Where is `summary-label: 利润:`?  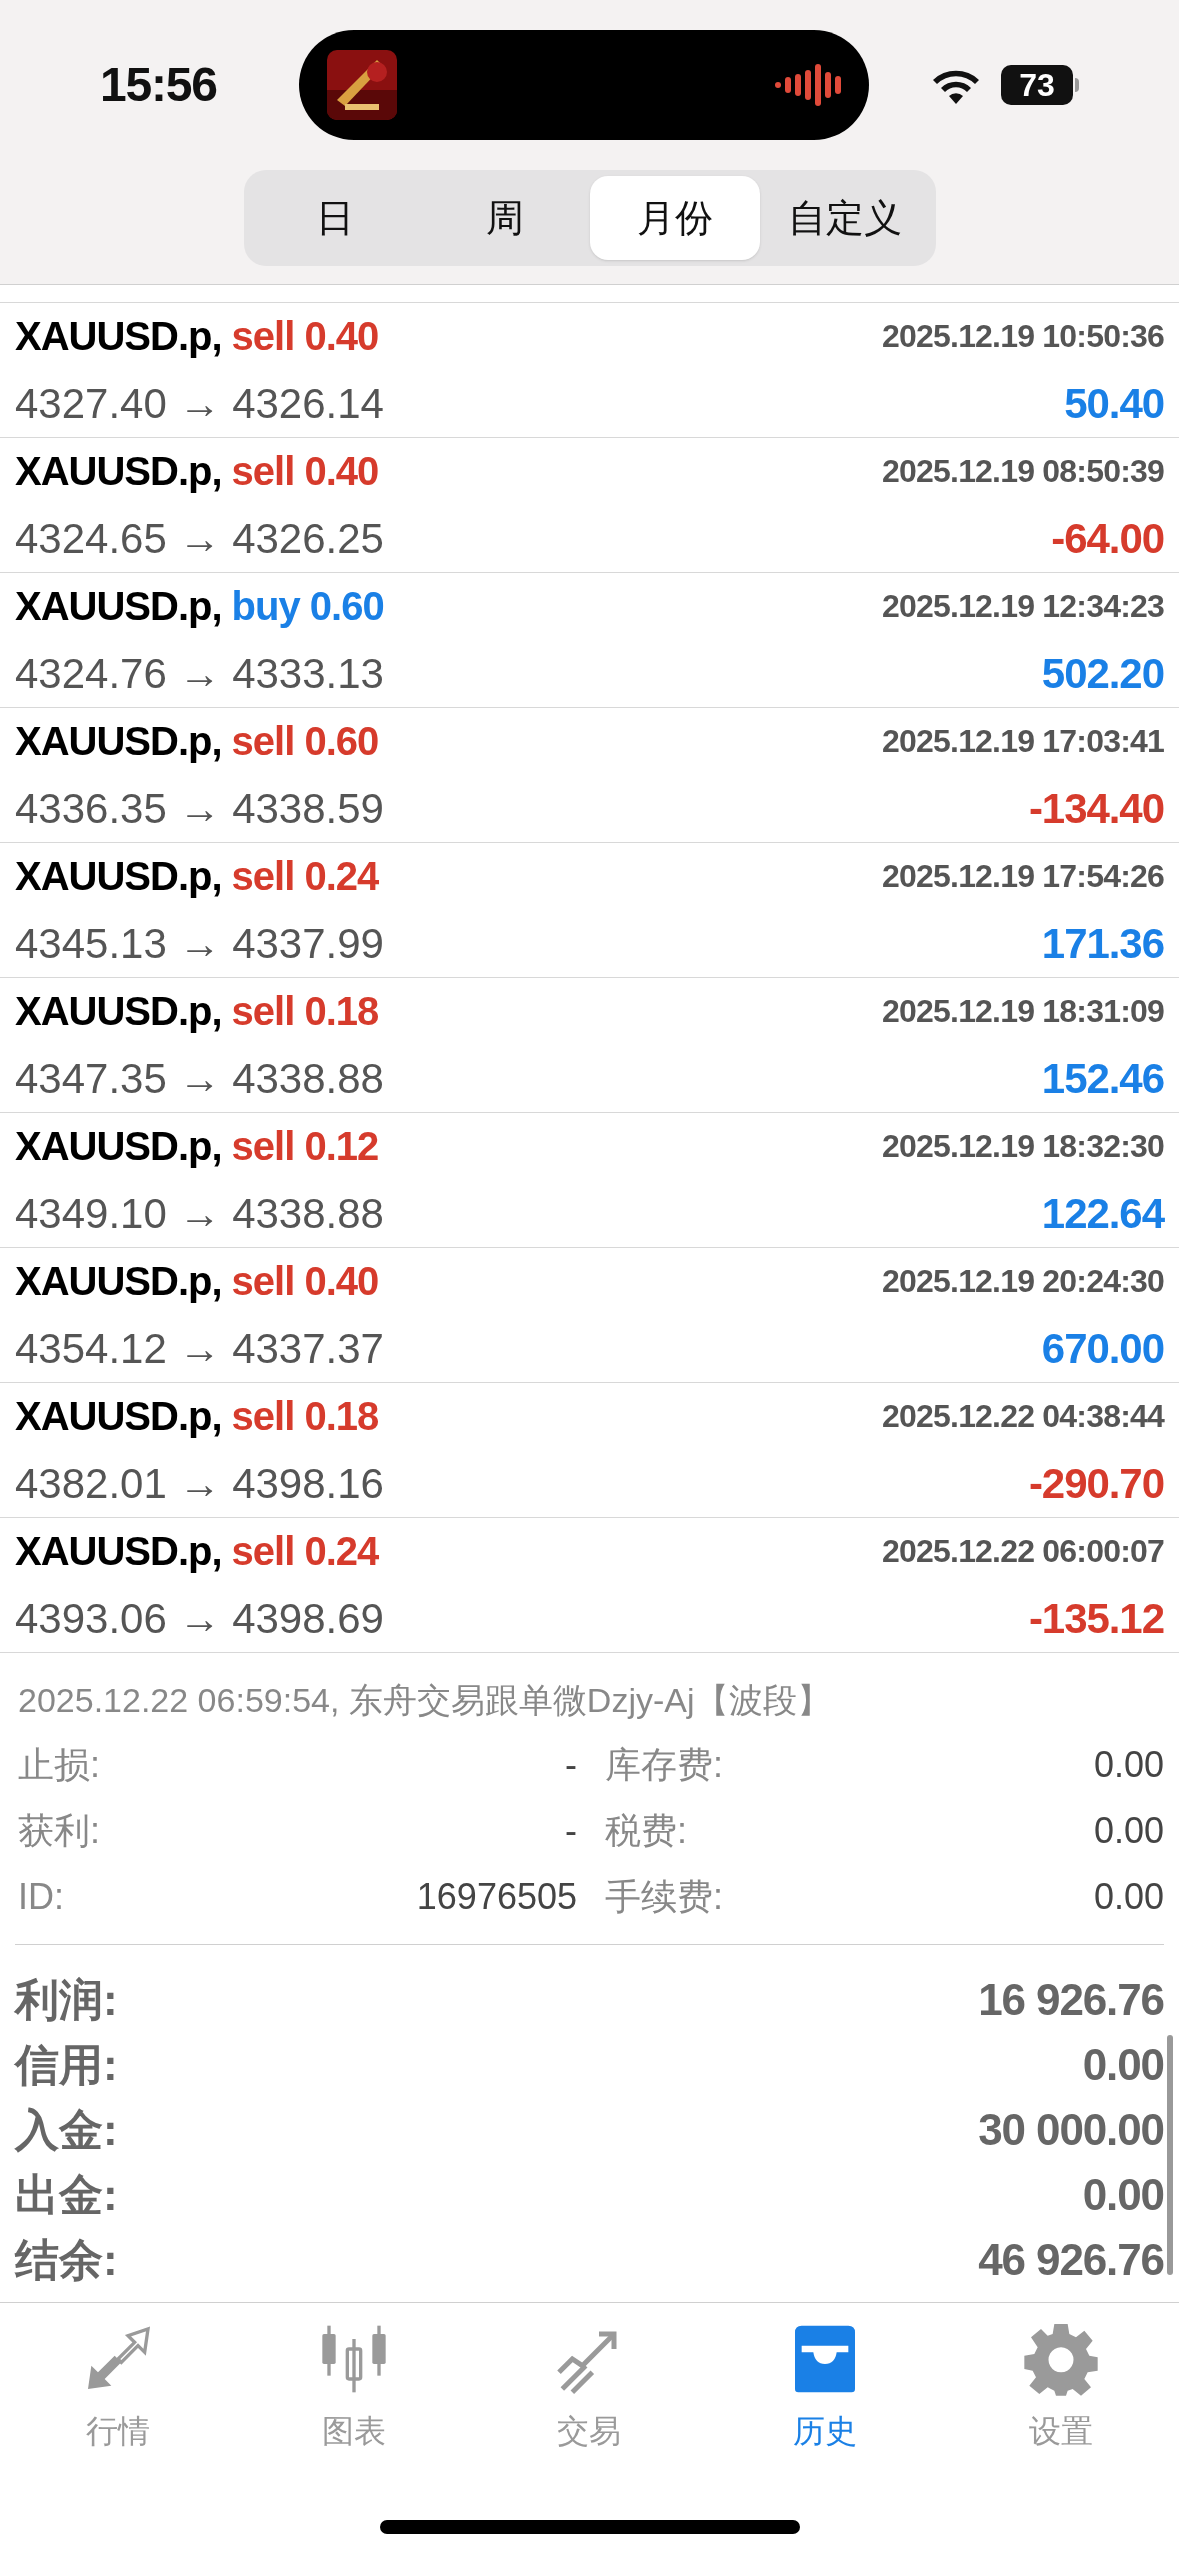 summary-label: 利润: is located at coordinates (66, 1999).